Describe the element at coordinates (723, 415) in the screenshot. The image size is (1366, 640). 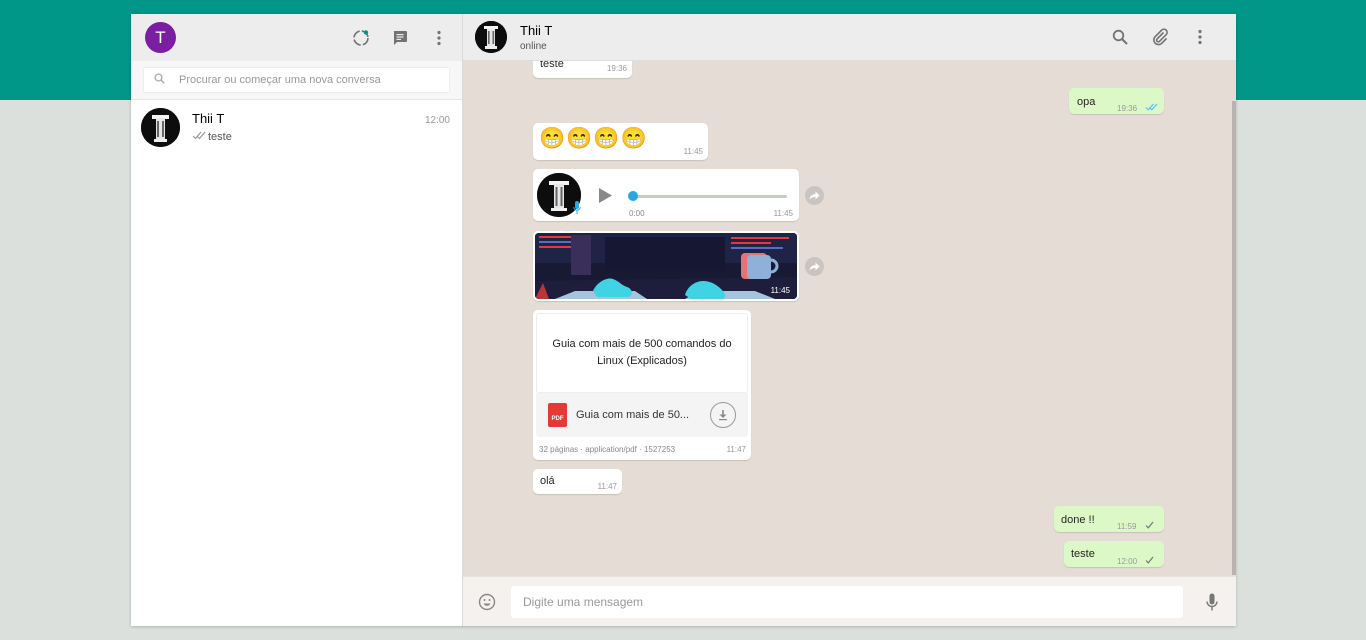
I see `download-icon` at that location.